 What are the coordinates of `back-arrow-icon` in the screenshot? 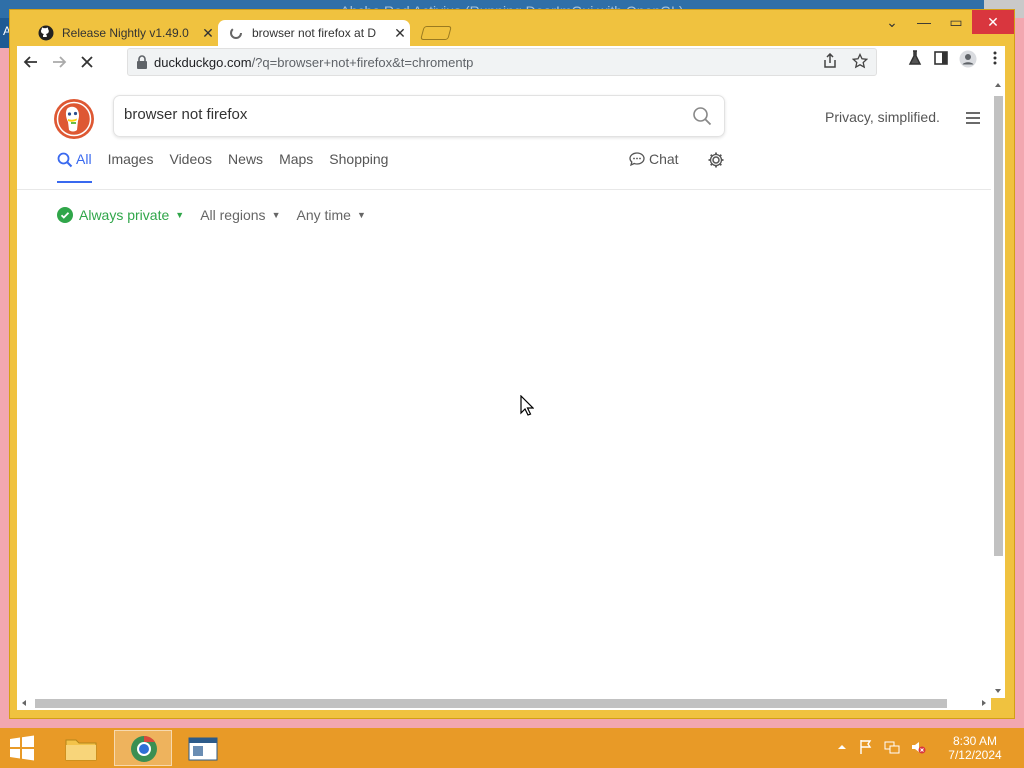 It's located at (30, 62).